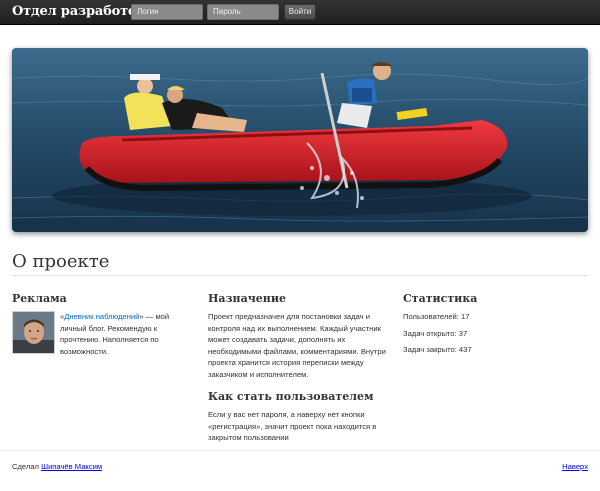 Image resolution: width=600 pixels, height=491 pixels. Describe the element at coordinates (61, 261) in the screenshot. I see `section-title-about: О проекте` at that location.